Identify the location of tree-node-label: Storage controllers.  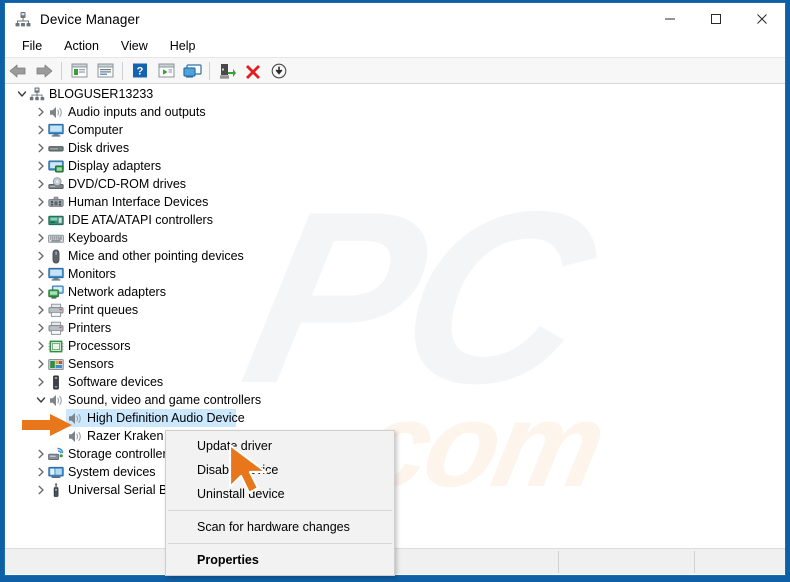
(120, 454).